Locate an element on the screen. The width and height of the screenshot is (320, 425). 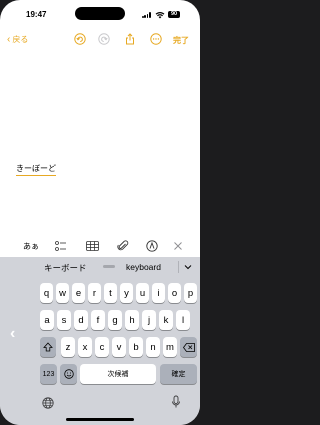
done-button: 完了 is located at coordinates (181, 40).